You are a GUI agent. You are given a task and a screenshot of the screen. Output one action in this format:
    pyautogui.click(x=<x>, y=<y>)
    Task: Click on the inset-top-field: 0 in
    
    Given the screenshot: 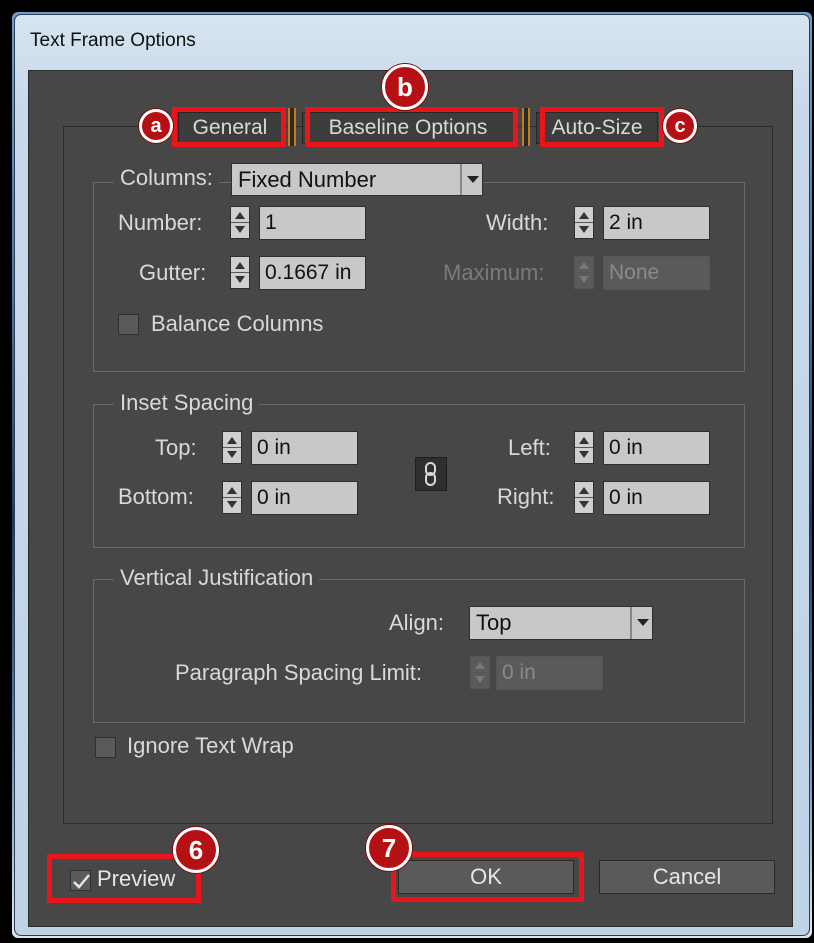 What is the action you would take?
    pyautogui.click(x=304, y=448)
    